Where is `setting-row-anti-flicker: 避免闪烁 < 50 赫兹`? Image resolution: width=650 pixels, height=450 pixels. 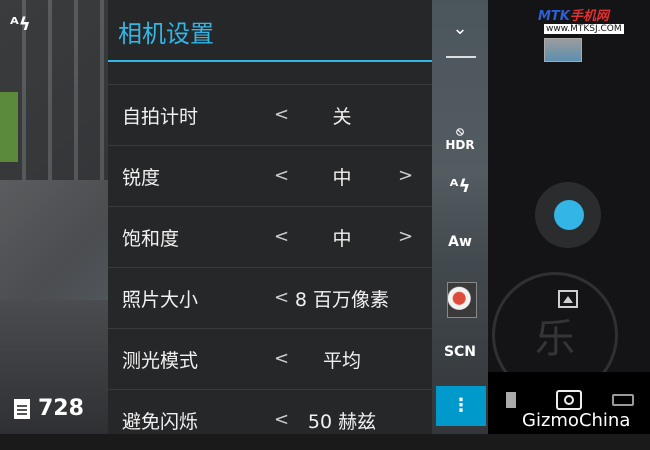 setting-row-anti-flicker: 避免闪烁 < 50 赫兹 is located at coordinates (270, 419).